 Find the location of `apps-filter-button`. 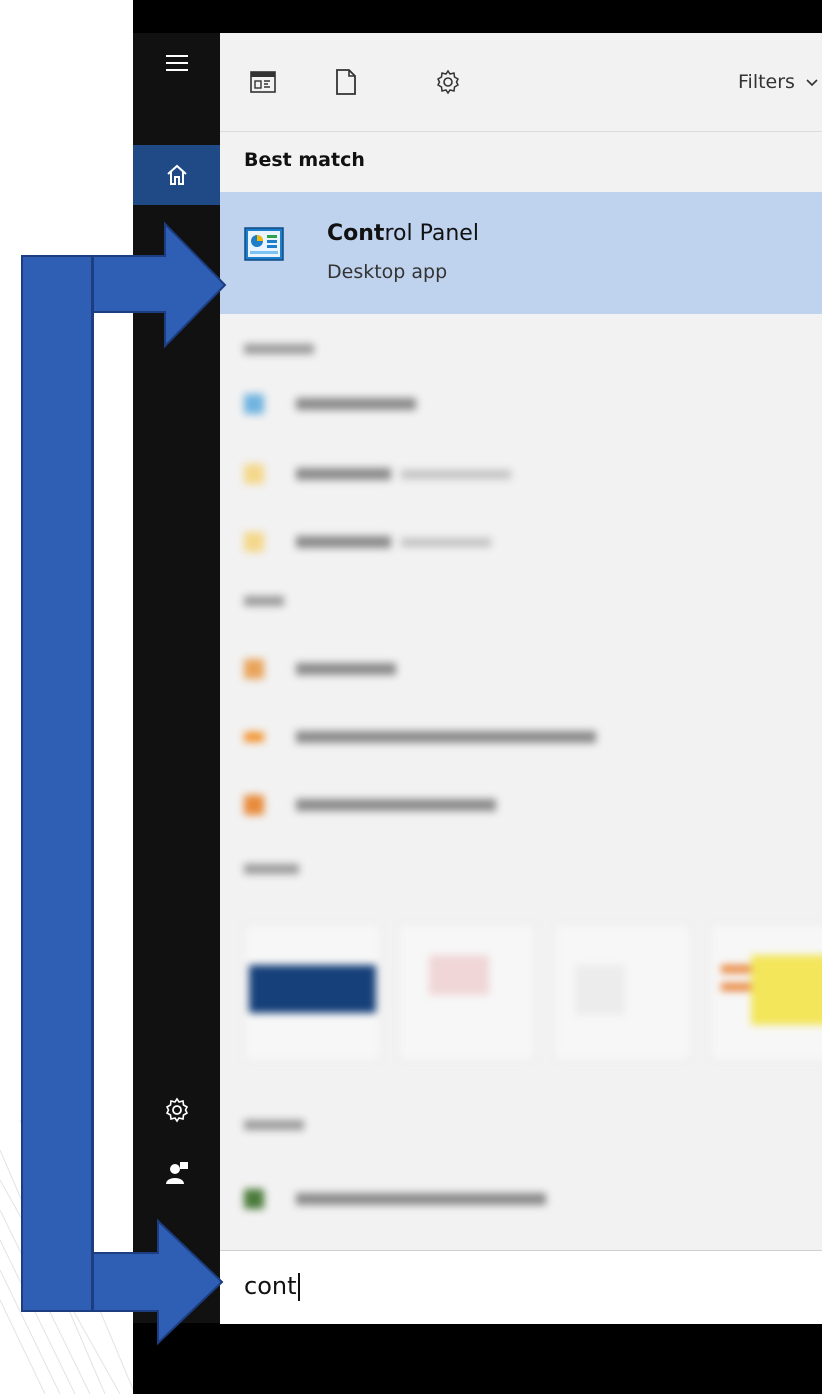

apps-filter-button is located at coordinates (263, 82).